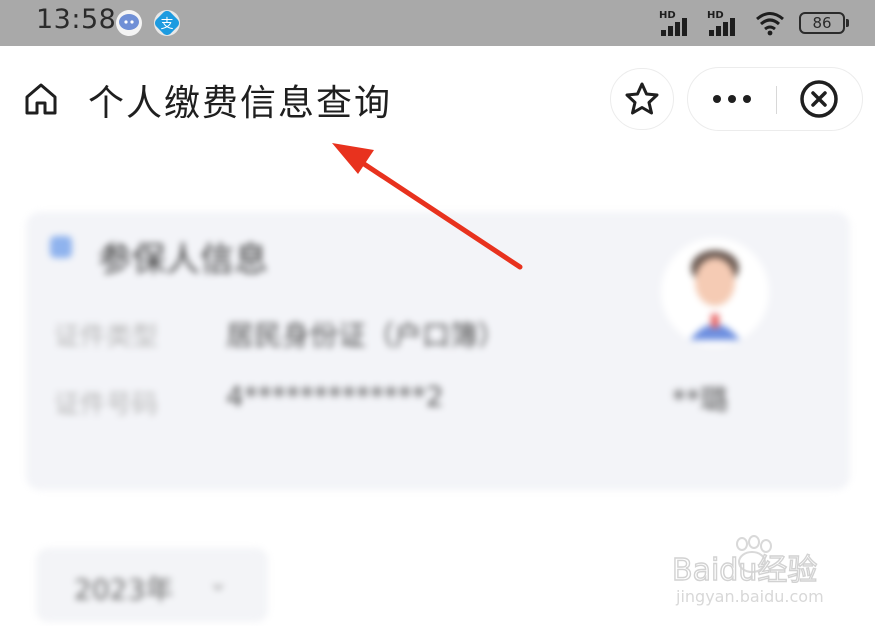 This screenshot has height=626, width=875. Describe the element at coordinates (106, 405) in the screenshot. I see `id-number-label: 证件号码` at that location.